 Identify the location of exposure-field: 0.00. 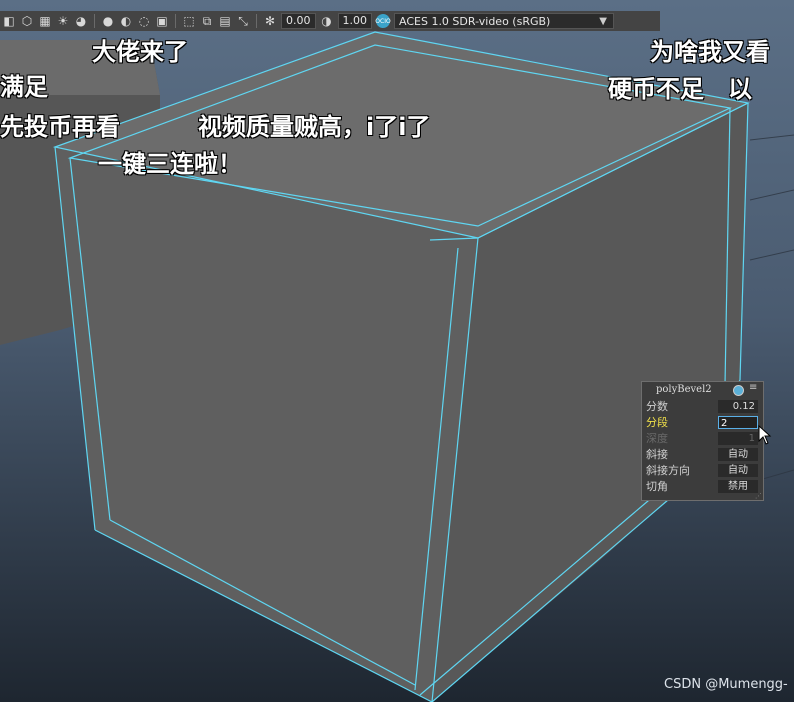
(298, 21).